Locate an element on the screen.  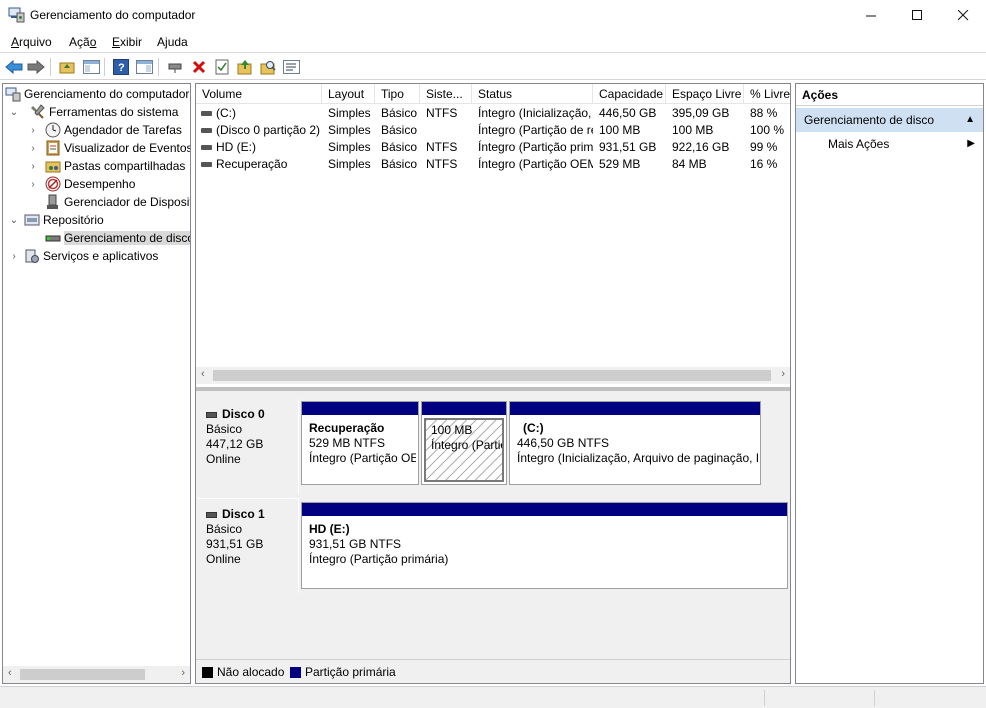
partition-size: 529 MB NTFS is located at coordinates (347, 443).